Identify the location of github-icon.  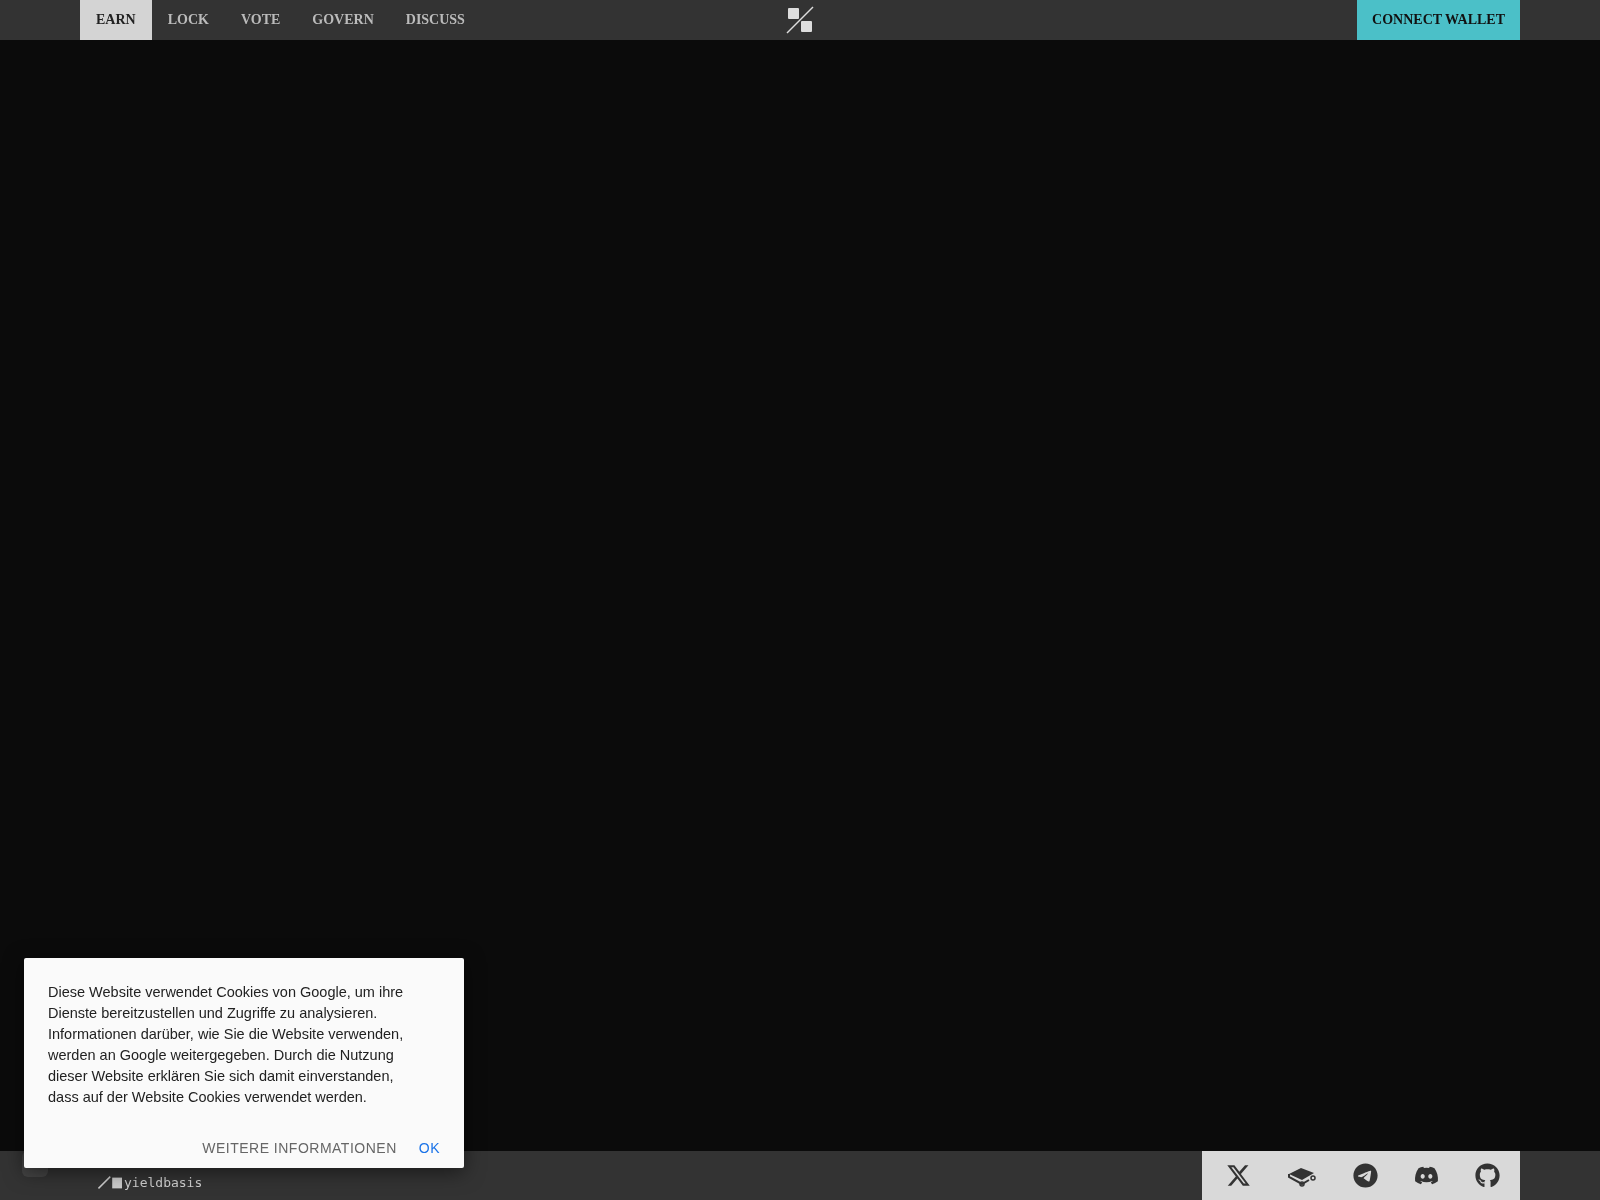
(1487, 1175).